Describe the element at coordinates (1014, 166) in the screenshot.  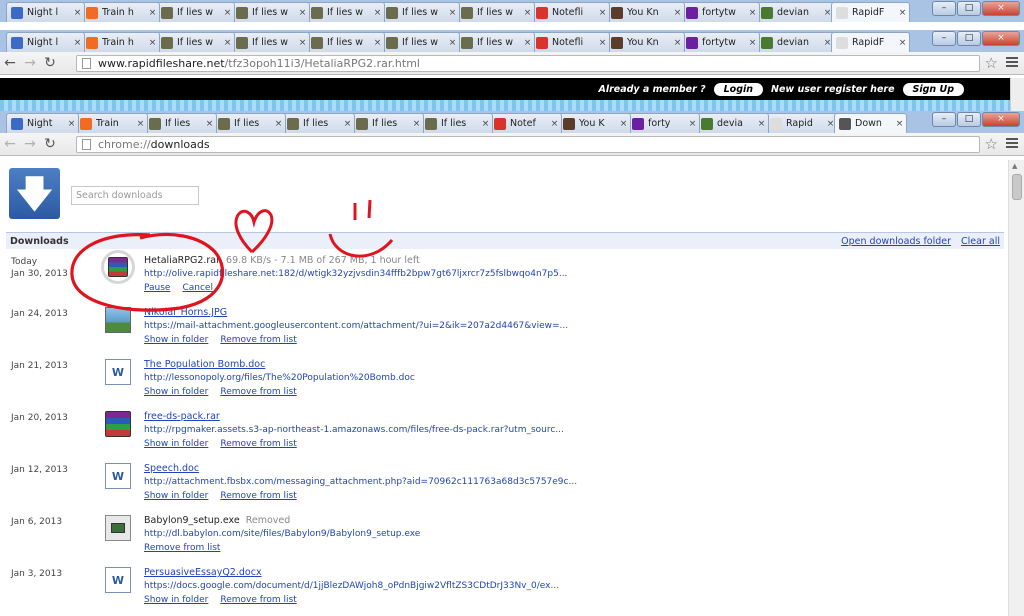
I see `scroll-up-icon: ▲` at that location.